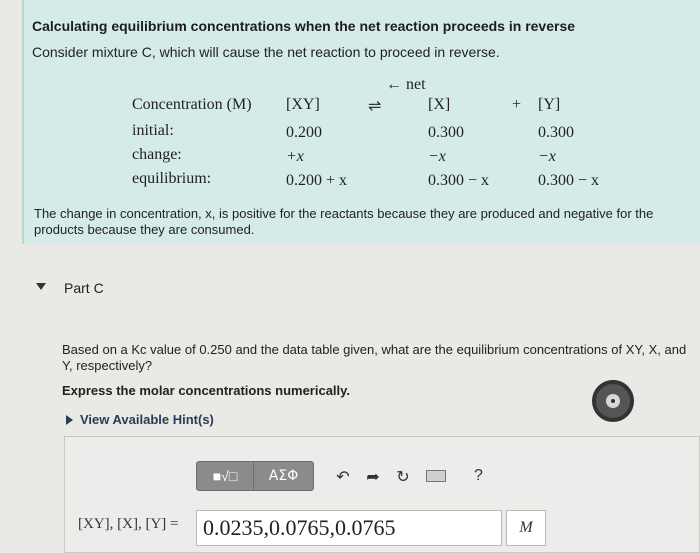 The width and height of the screenshot is (700, 553). I want to click on change-xy: +x, so click(295, 156).